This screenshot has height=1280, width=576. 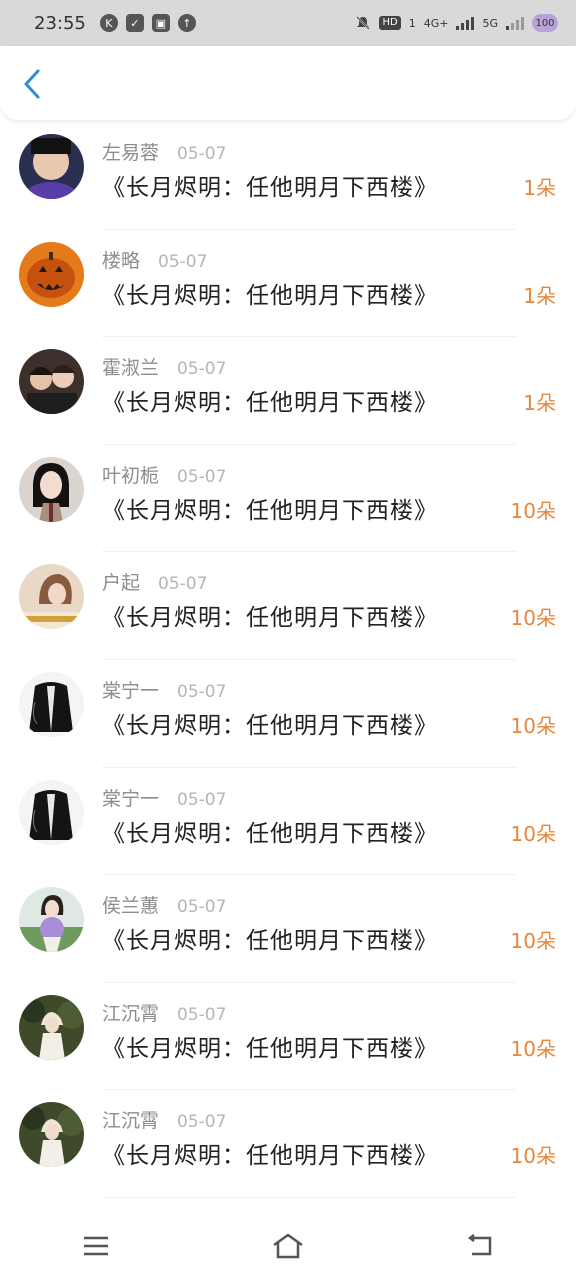 I want to click on user-name: 户起, so click(x=121, y=583).